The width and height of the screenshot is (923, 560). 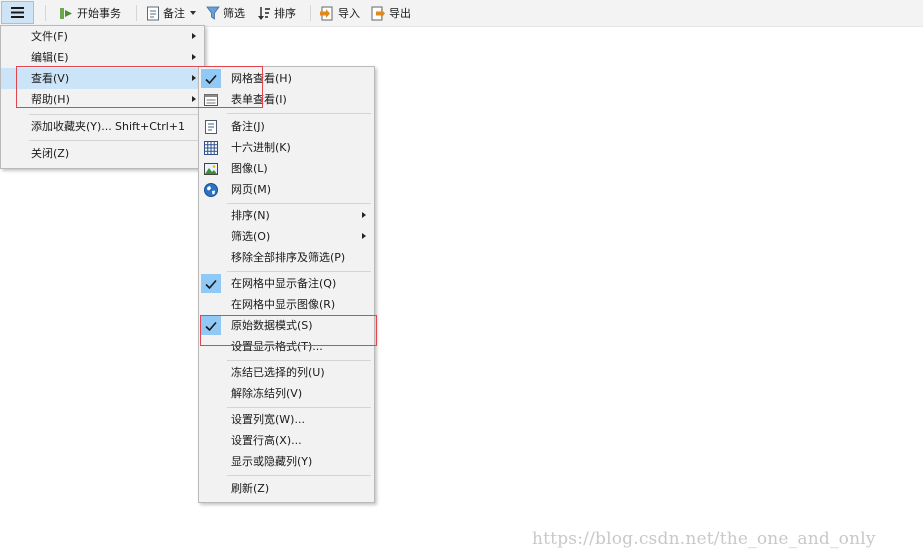 What do you see at coordinates (211, 148) in the screenshot?
I see `hex-grid-icon` at bounding box center [211, 148].